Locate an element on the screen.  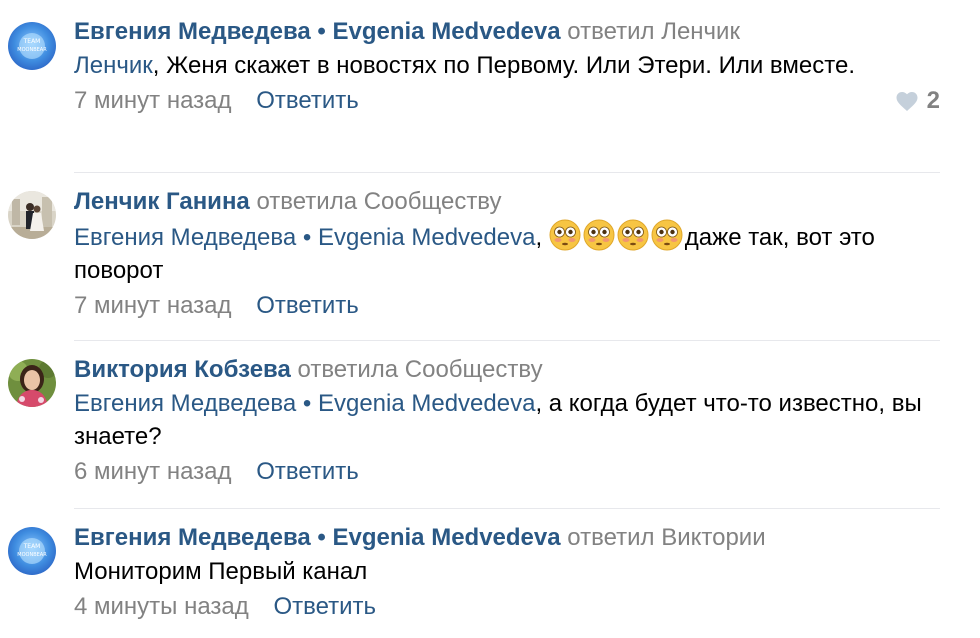
comment-timestamp: 6 минут назад is located at coordinates (153, 471).